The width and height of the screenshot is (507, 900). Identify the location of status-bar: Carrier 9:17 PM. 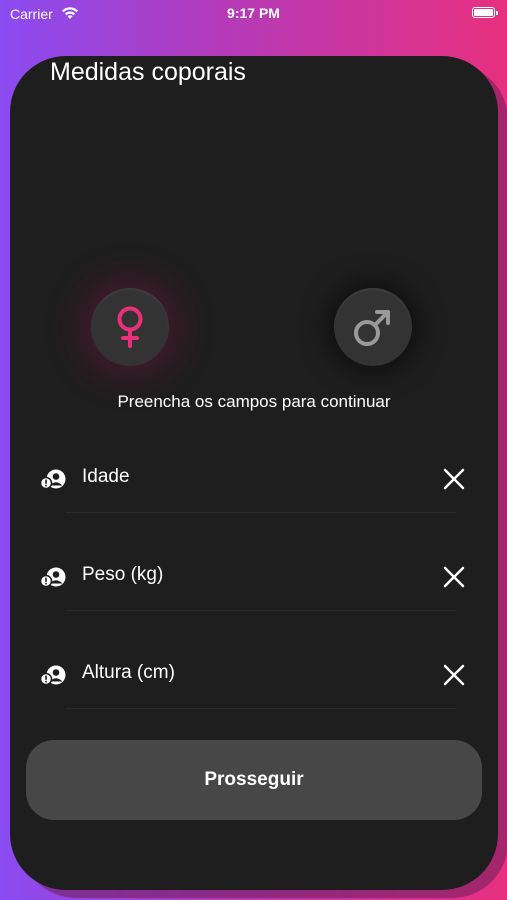
(253, 14).